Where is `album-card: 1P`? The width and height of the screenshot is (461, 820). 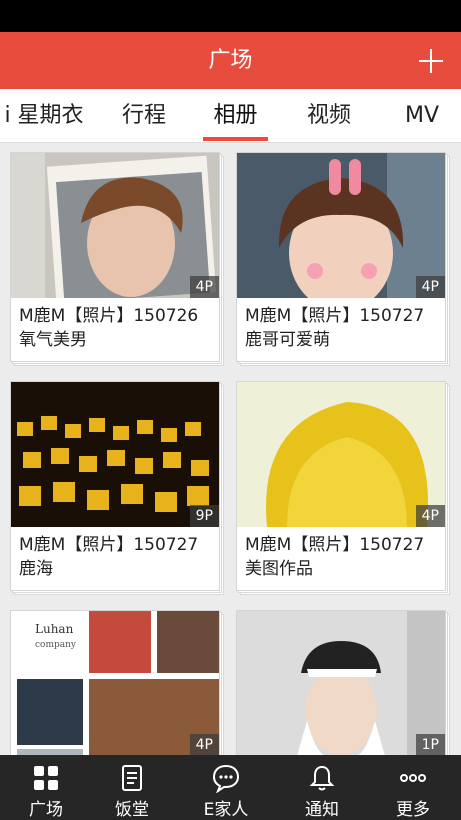
album-card: 1P is located at coordinates (343, 682).